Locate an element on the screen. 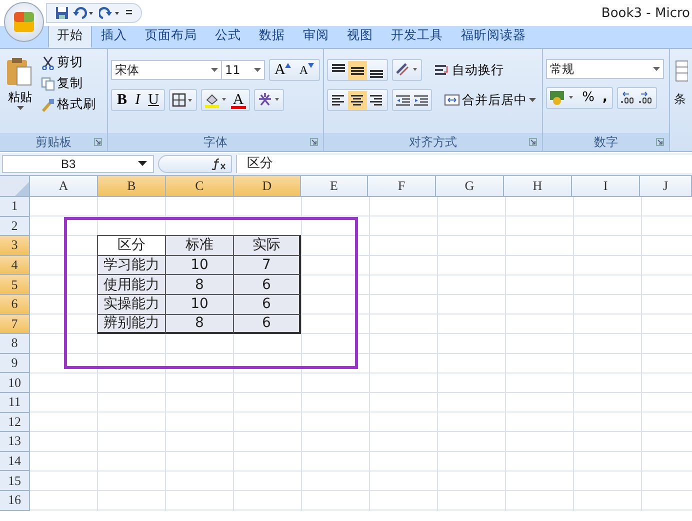  table-cell: 区分 is located at coordinates (131, 245).